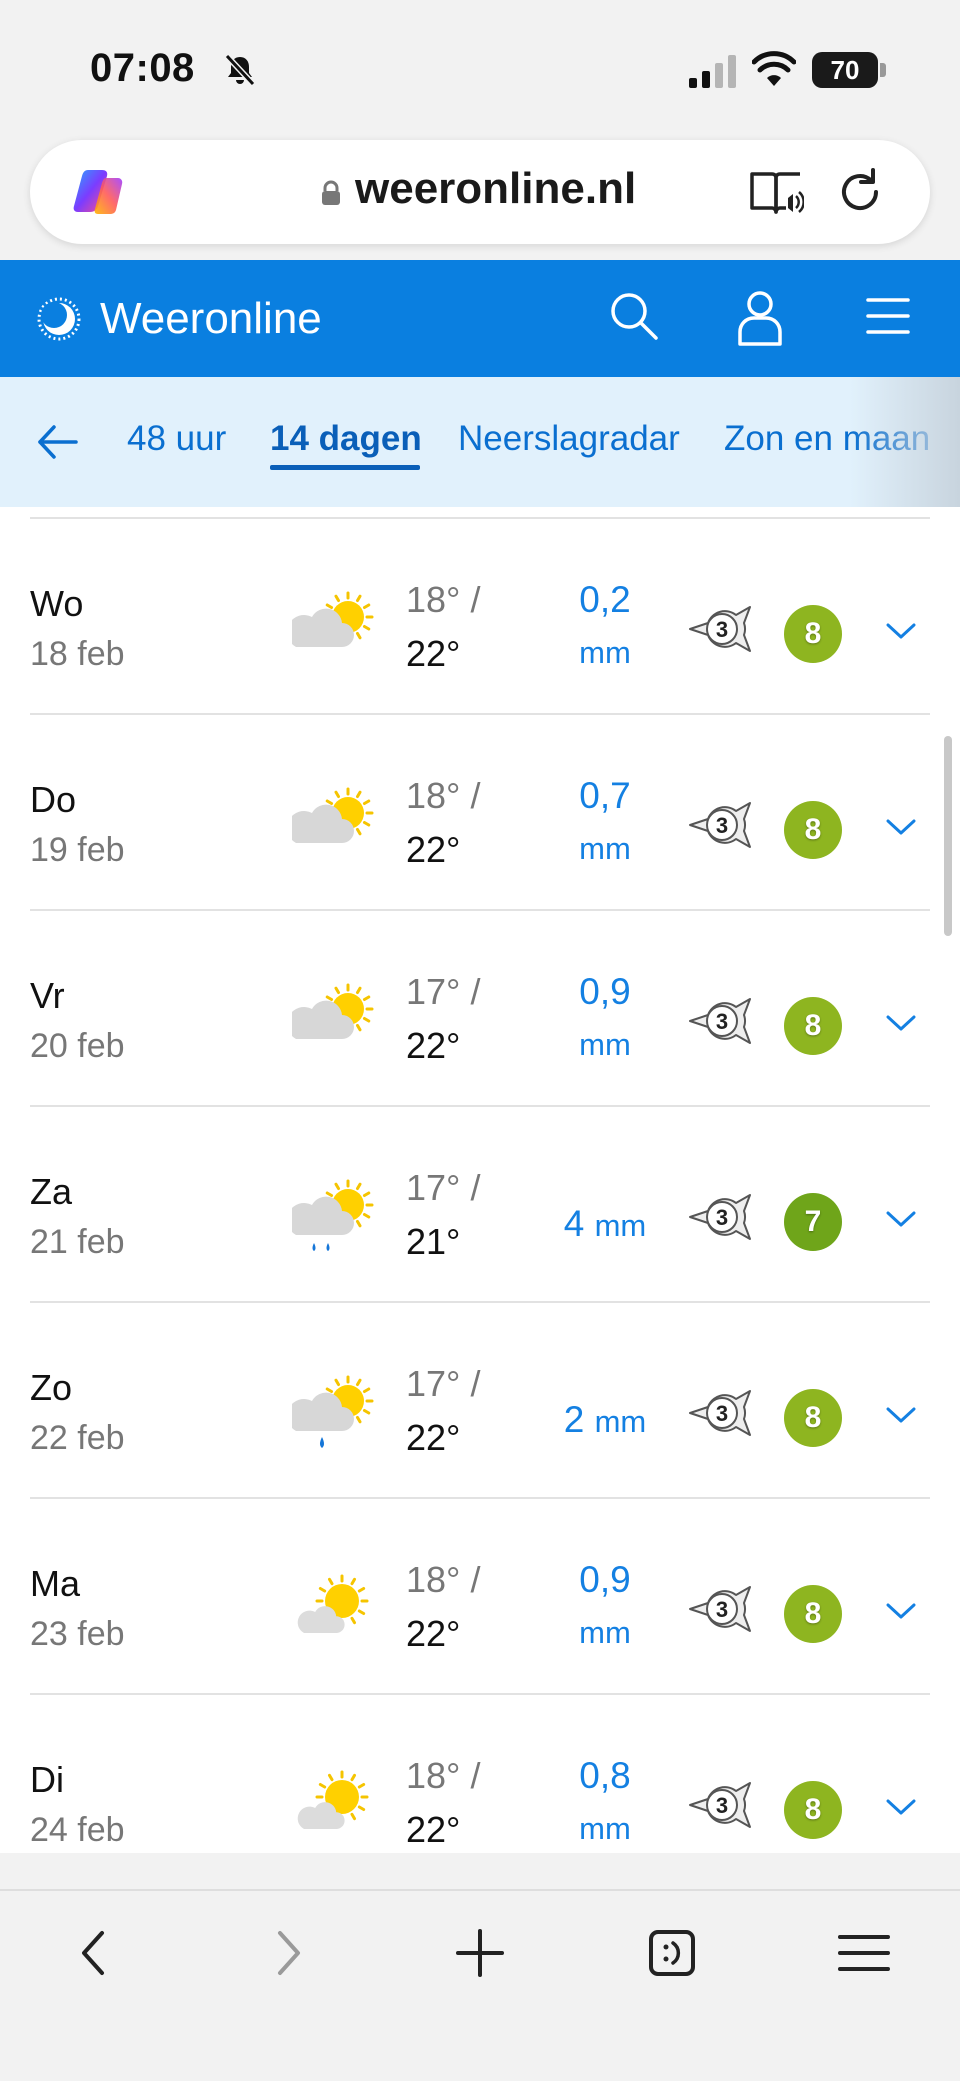  I want to click on forecast-day-row: Wo 18 feb 18° / 22° 0,2 mm 3 8, so click(480, 617).